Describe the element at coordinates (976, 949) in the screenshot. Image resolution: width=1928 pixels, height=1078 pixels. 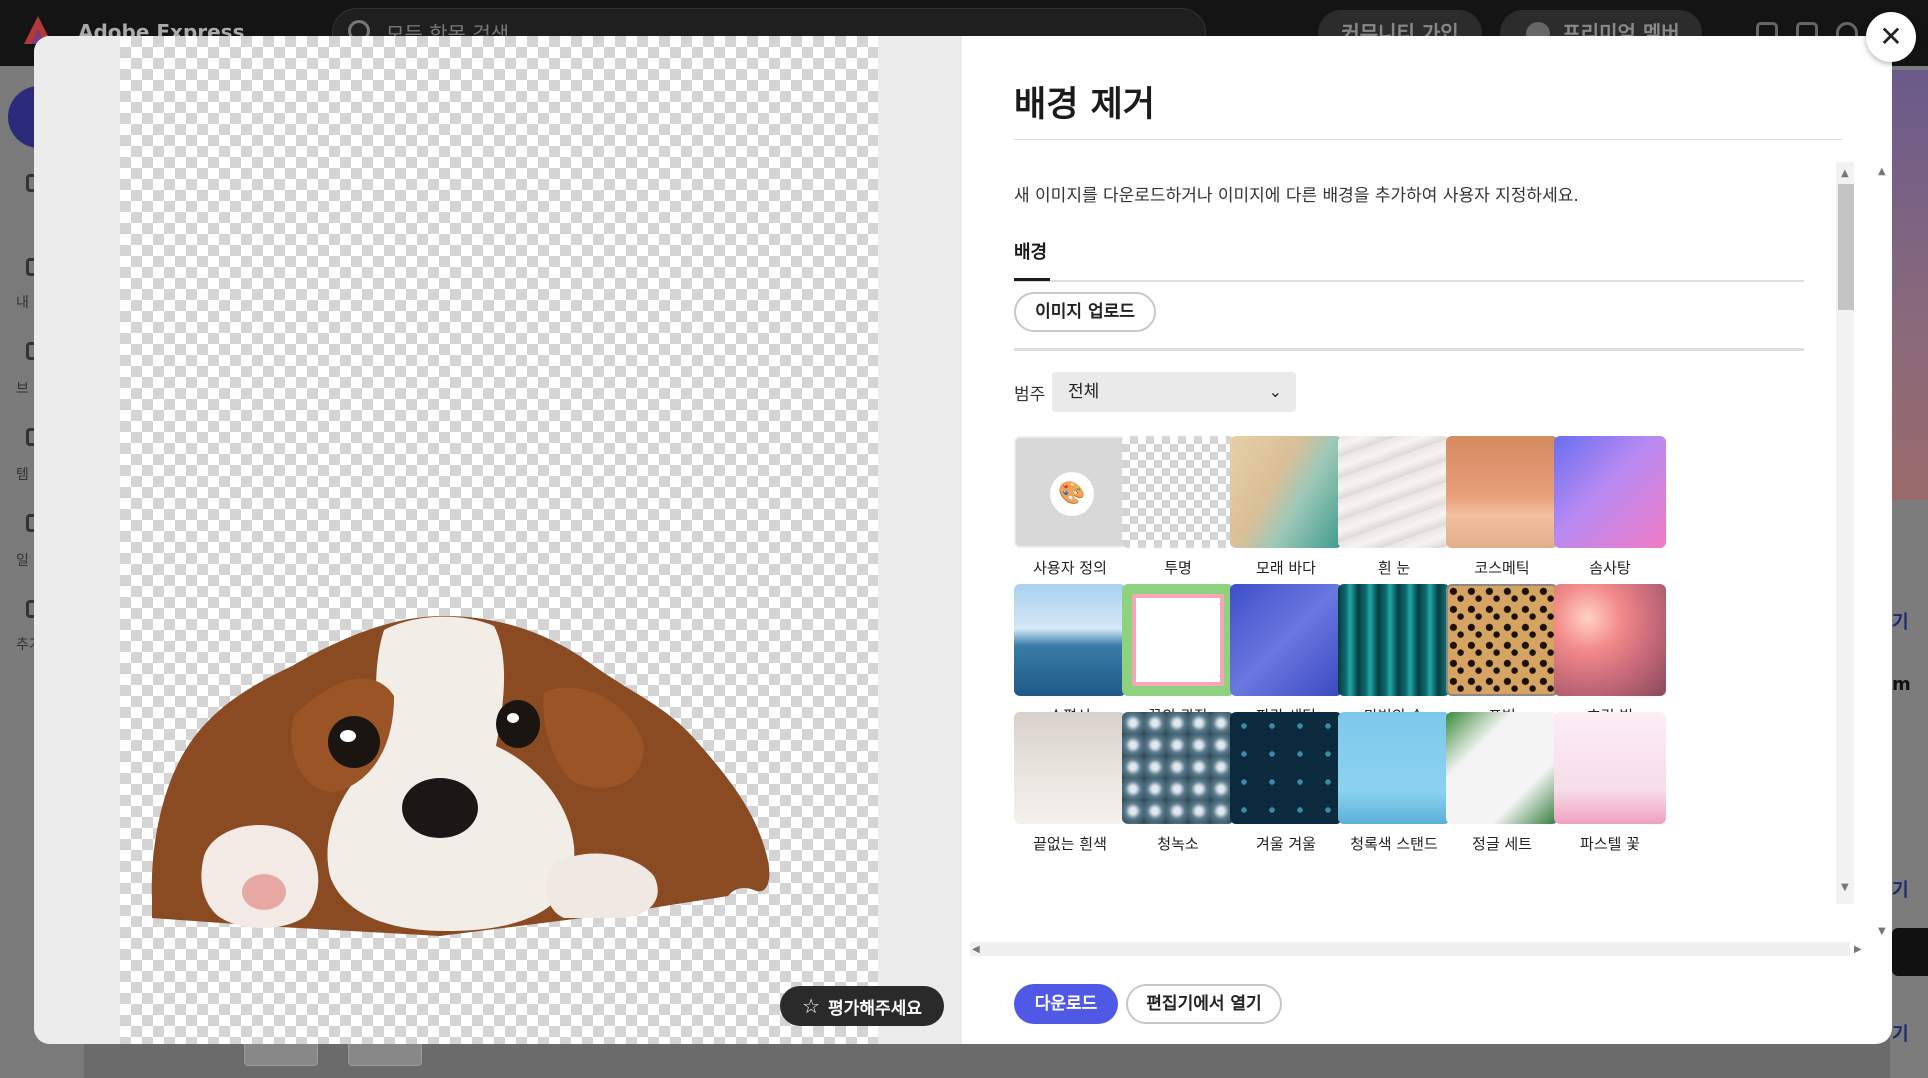
I see `scroll-left-arrow-icon: ◀` at that location.